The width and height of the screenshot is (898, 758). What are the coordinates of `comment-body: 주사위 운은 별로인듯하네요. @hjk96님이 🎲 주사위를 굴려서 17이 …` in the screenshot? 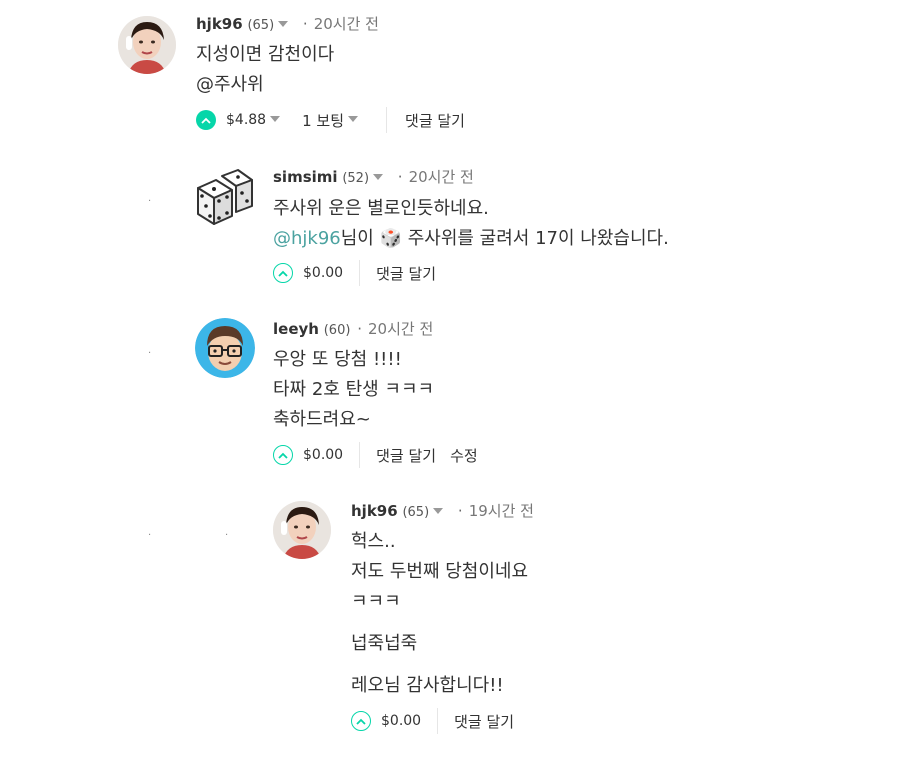 It's located at (471, 224).